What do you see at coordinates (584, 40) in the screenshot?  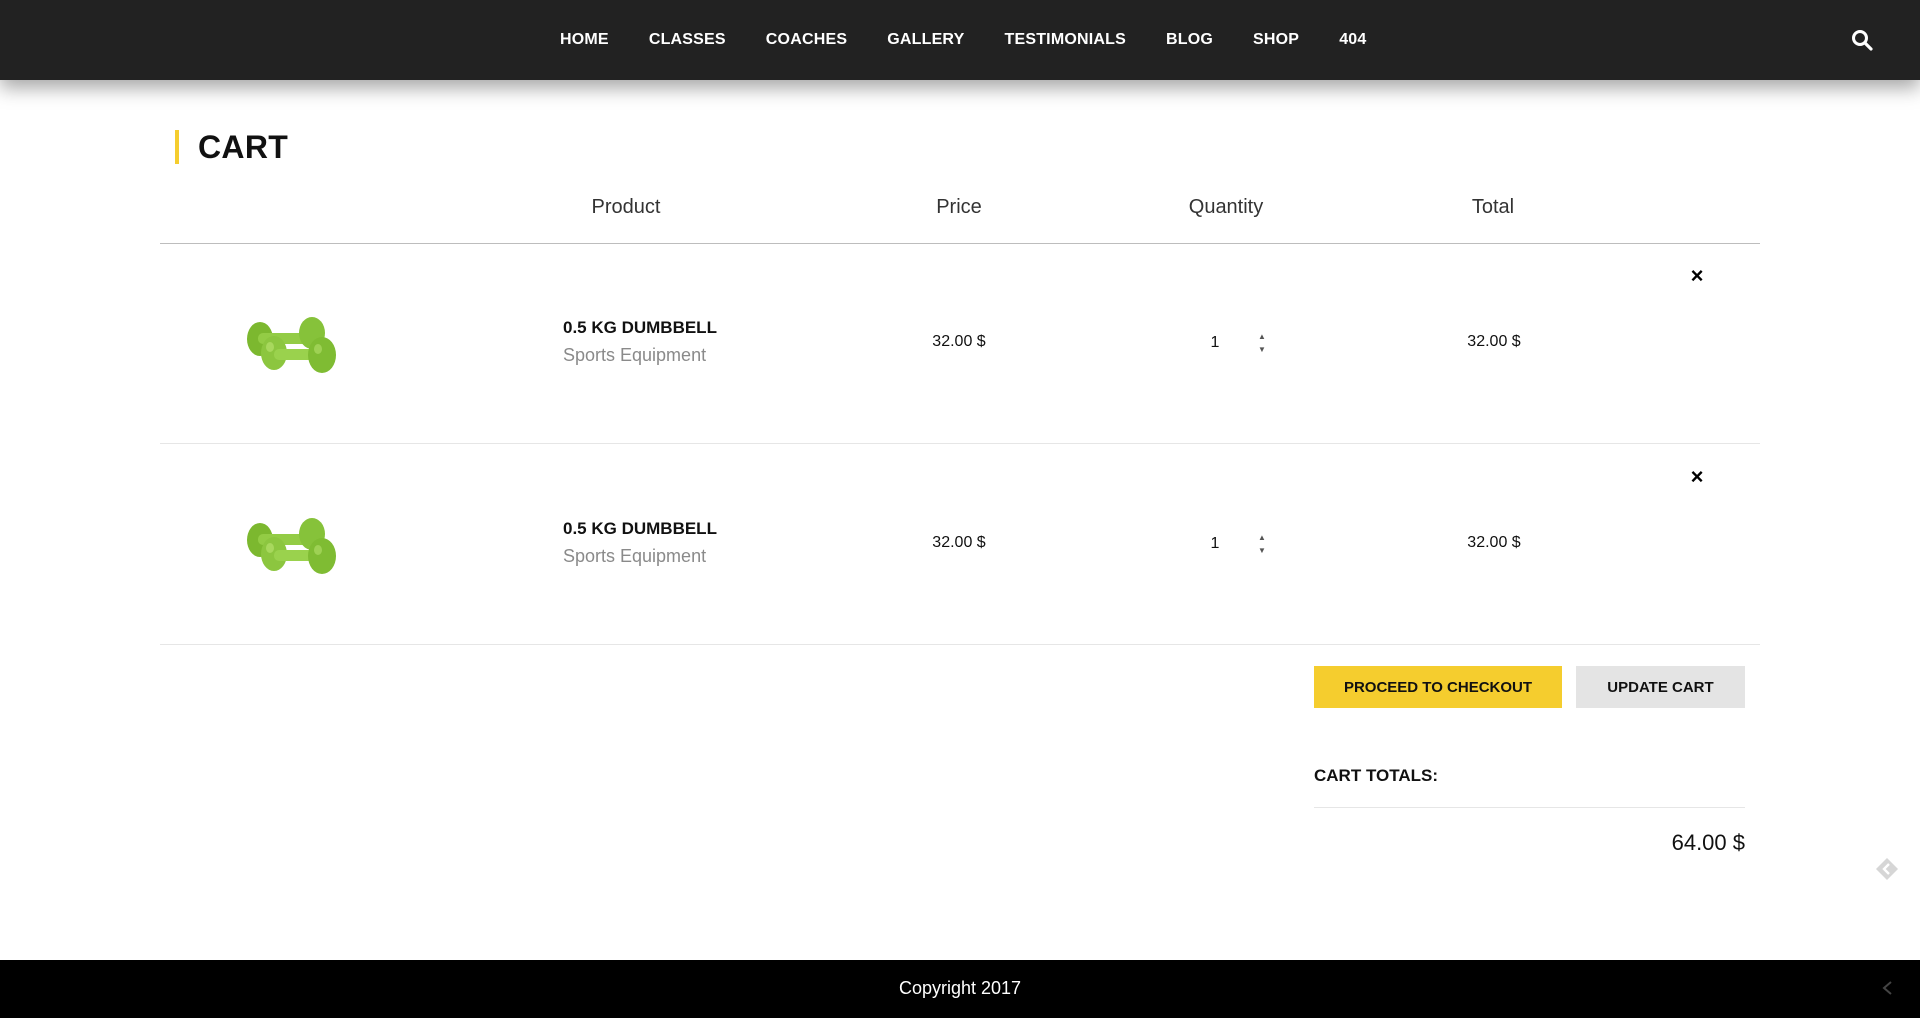 I see `nav-item-home: HOME` at bounding box center [584, 40].